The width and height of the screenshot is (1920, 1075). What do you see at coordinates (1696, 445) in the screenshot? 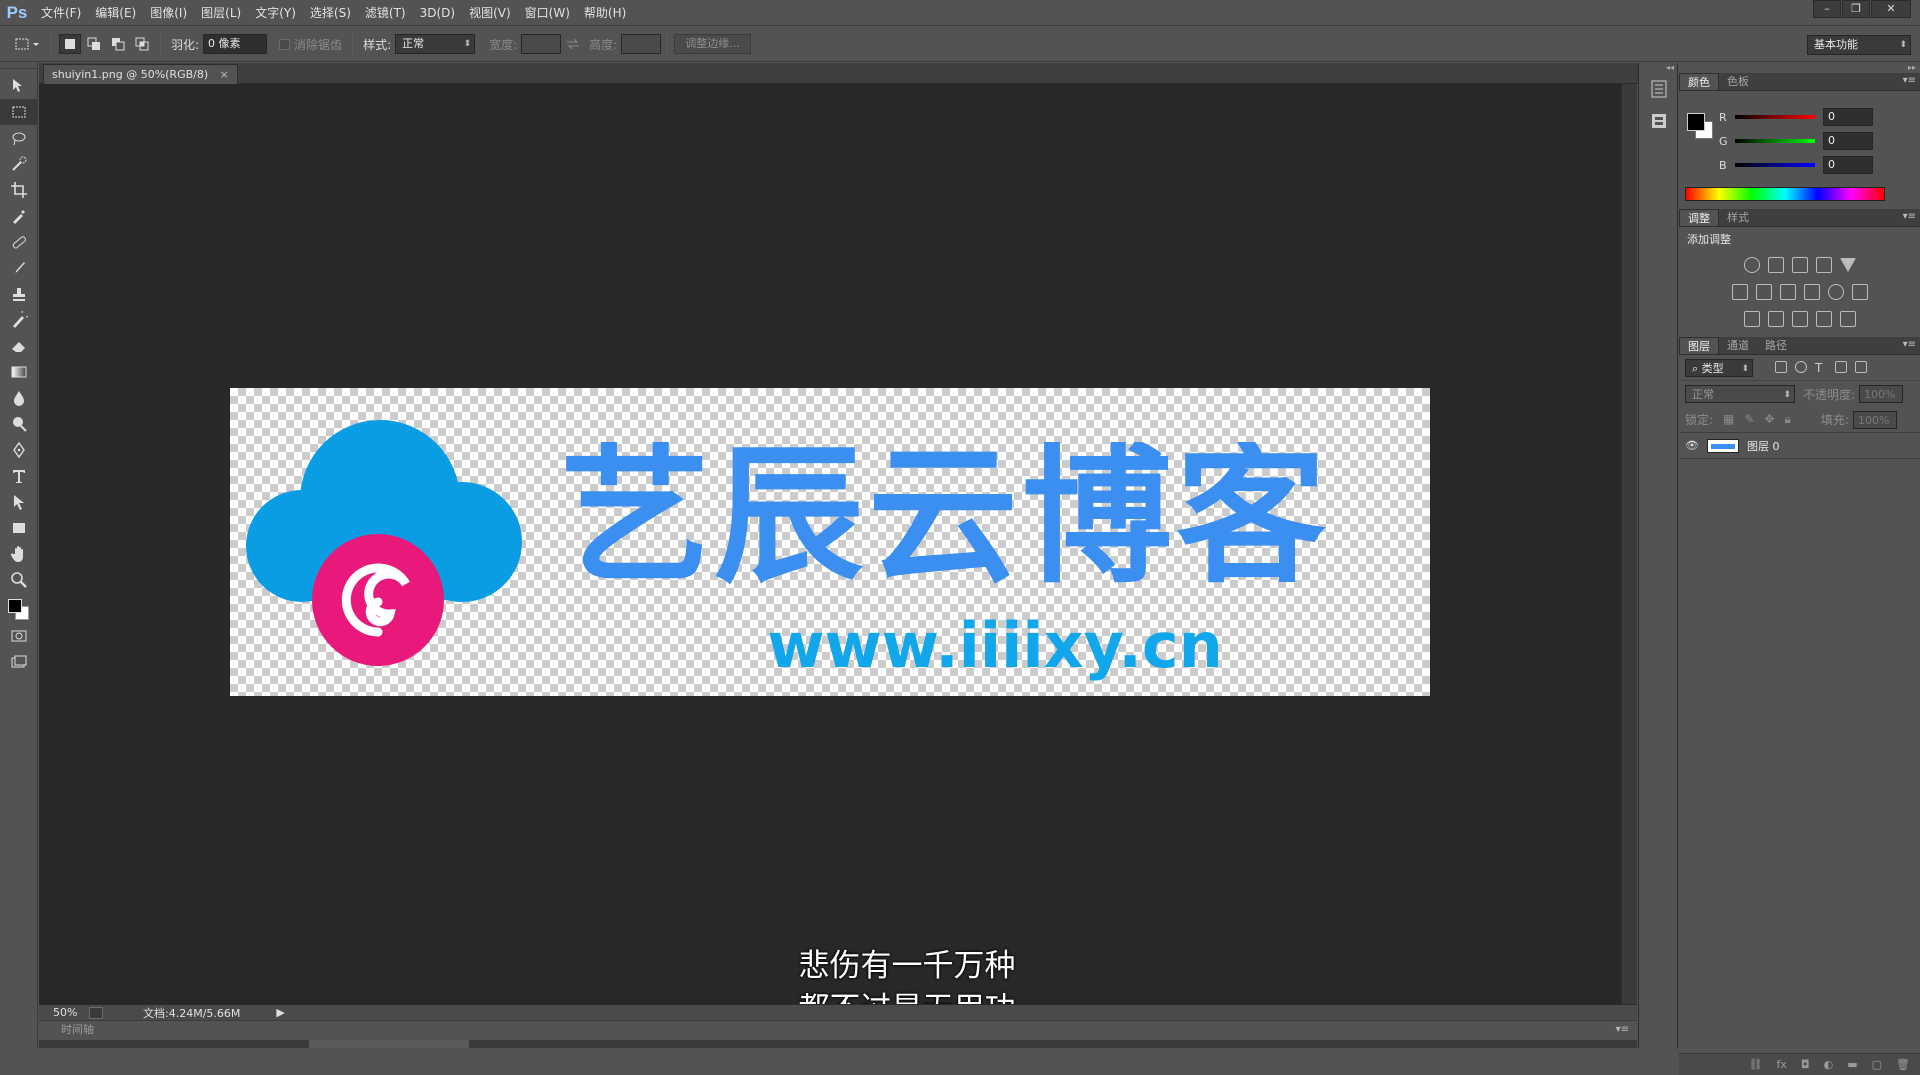
I see `visibility-eye-icon: 👁︎` at bounding box center [1696, 445].